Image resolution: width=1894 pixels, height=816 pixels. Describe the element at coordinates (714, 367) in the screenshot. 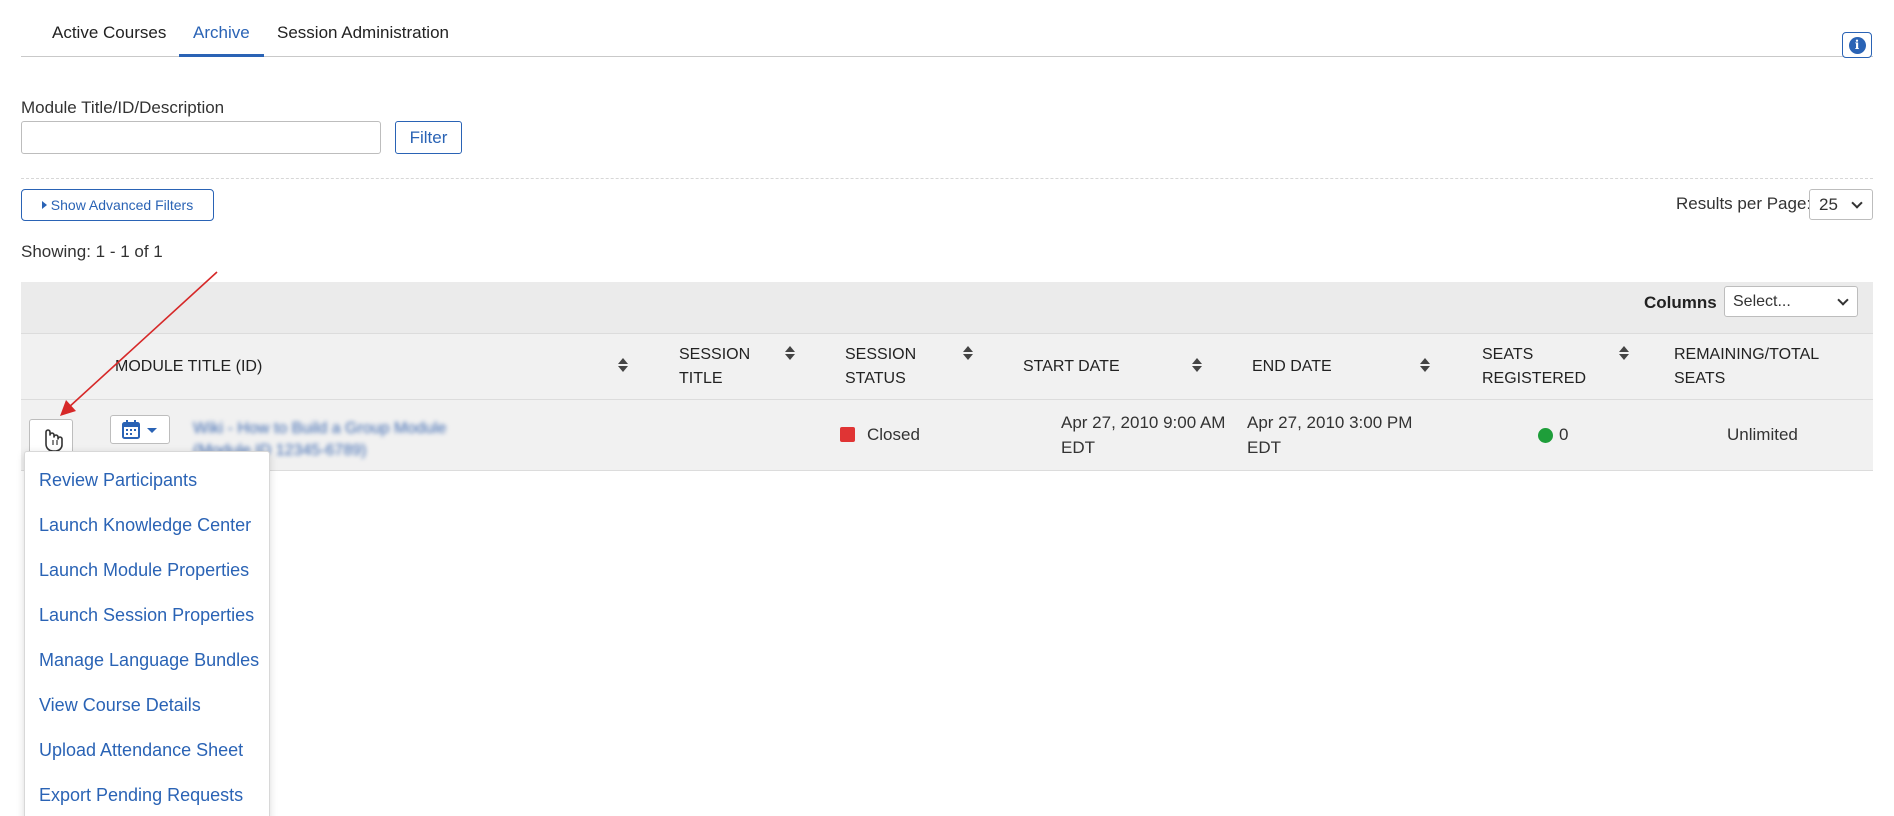

I see `header-session-title: SESSION TITLE` at that location.